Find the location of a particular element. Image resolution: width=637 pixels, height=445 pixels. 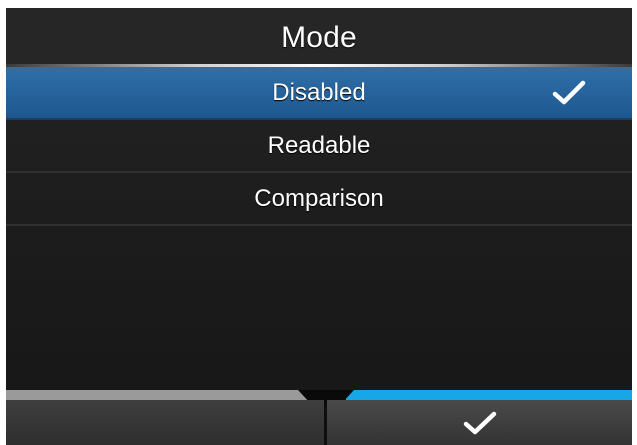

back-button-indicator is located at coordinates (161, 395).